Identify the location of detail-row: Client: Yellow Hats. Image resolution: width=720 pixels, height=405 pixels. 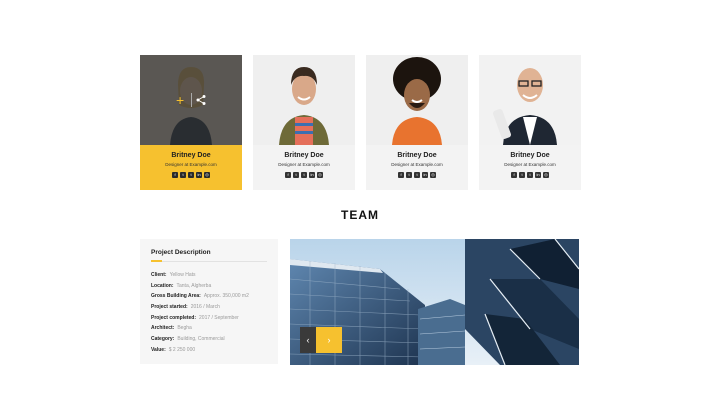
(173, 275).